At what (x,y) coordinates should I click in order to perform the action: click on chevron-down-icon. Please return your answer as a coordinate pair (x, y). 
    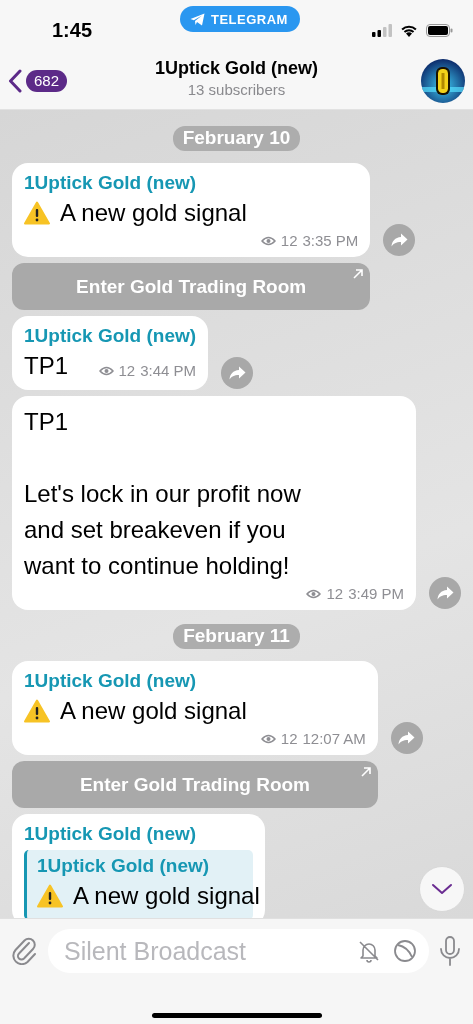
    Looking at the image, I should click on (442, 889).